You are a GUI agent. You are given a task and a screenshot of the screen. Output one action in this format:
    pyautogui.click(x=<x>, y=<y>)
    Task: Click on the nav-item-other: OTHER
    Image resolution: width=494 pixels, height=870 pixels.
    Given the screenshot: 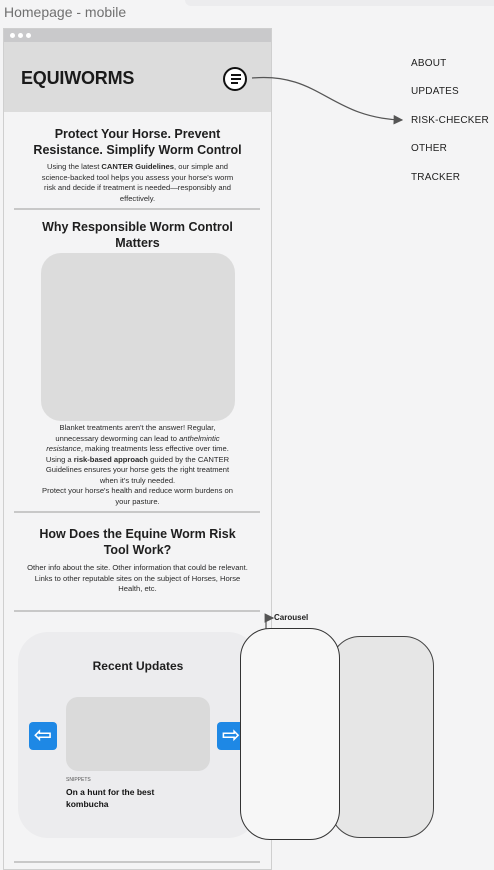 What is the action you would take?
    pyautogui.click(x=429, y=148)
    